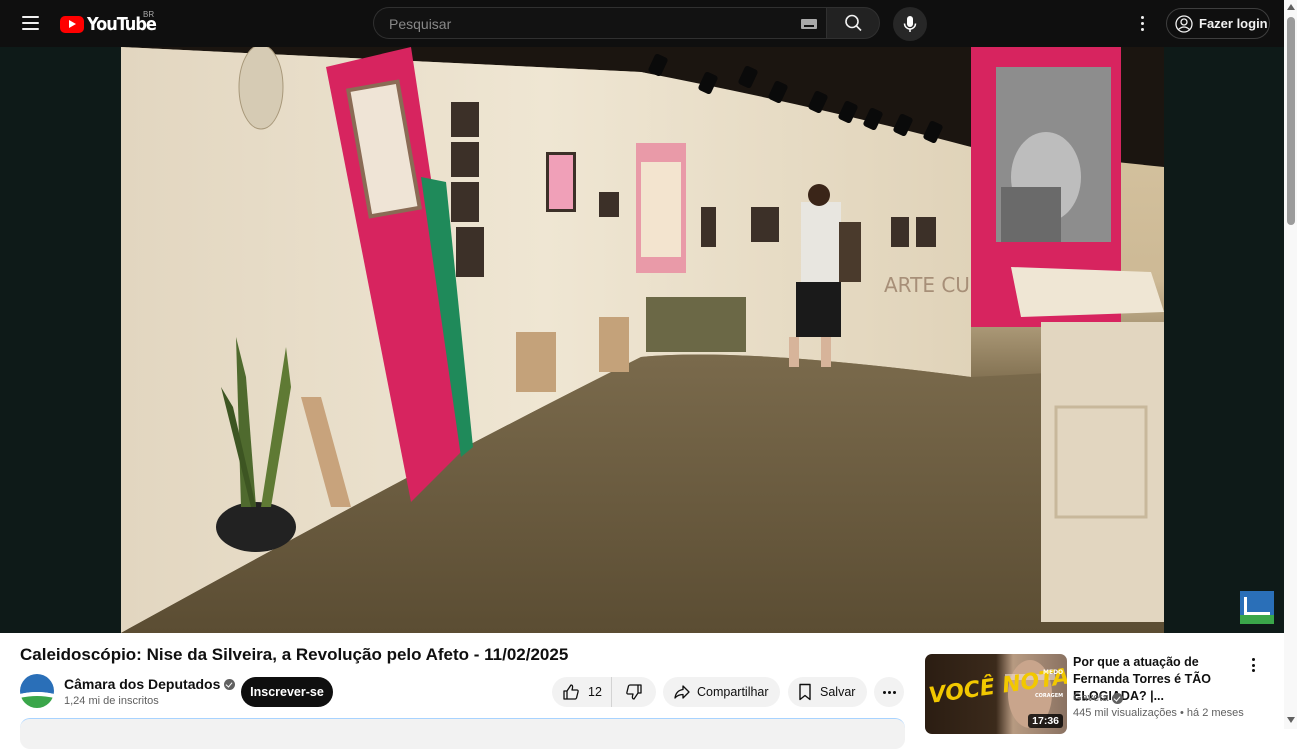 This screenshot has height=749, width=1297. I want to click on channel-name-text: Câmara dos Deputados, so click(142, 684).